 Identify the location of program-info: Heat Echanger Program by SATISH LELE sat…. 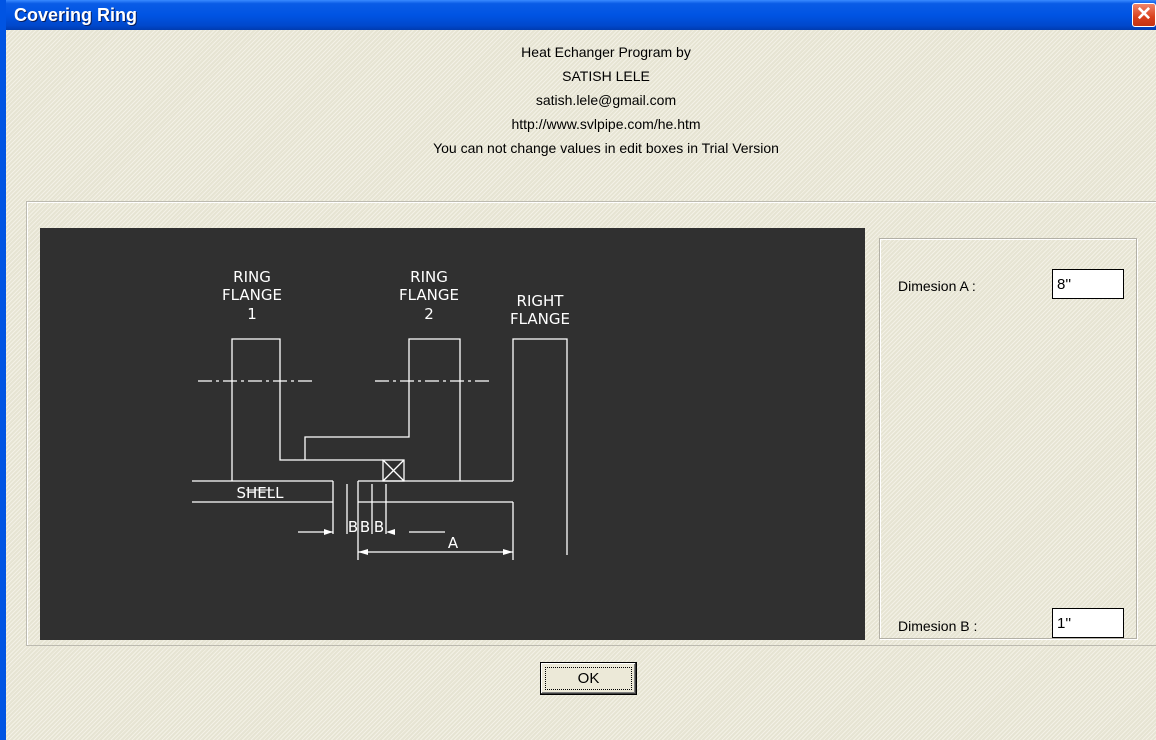
(606, 100).